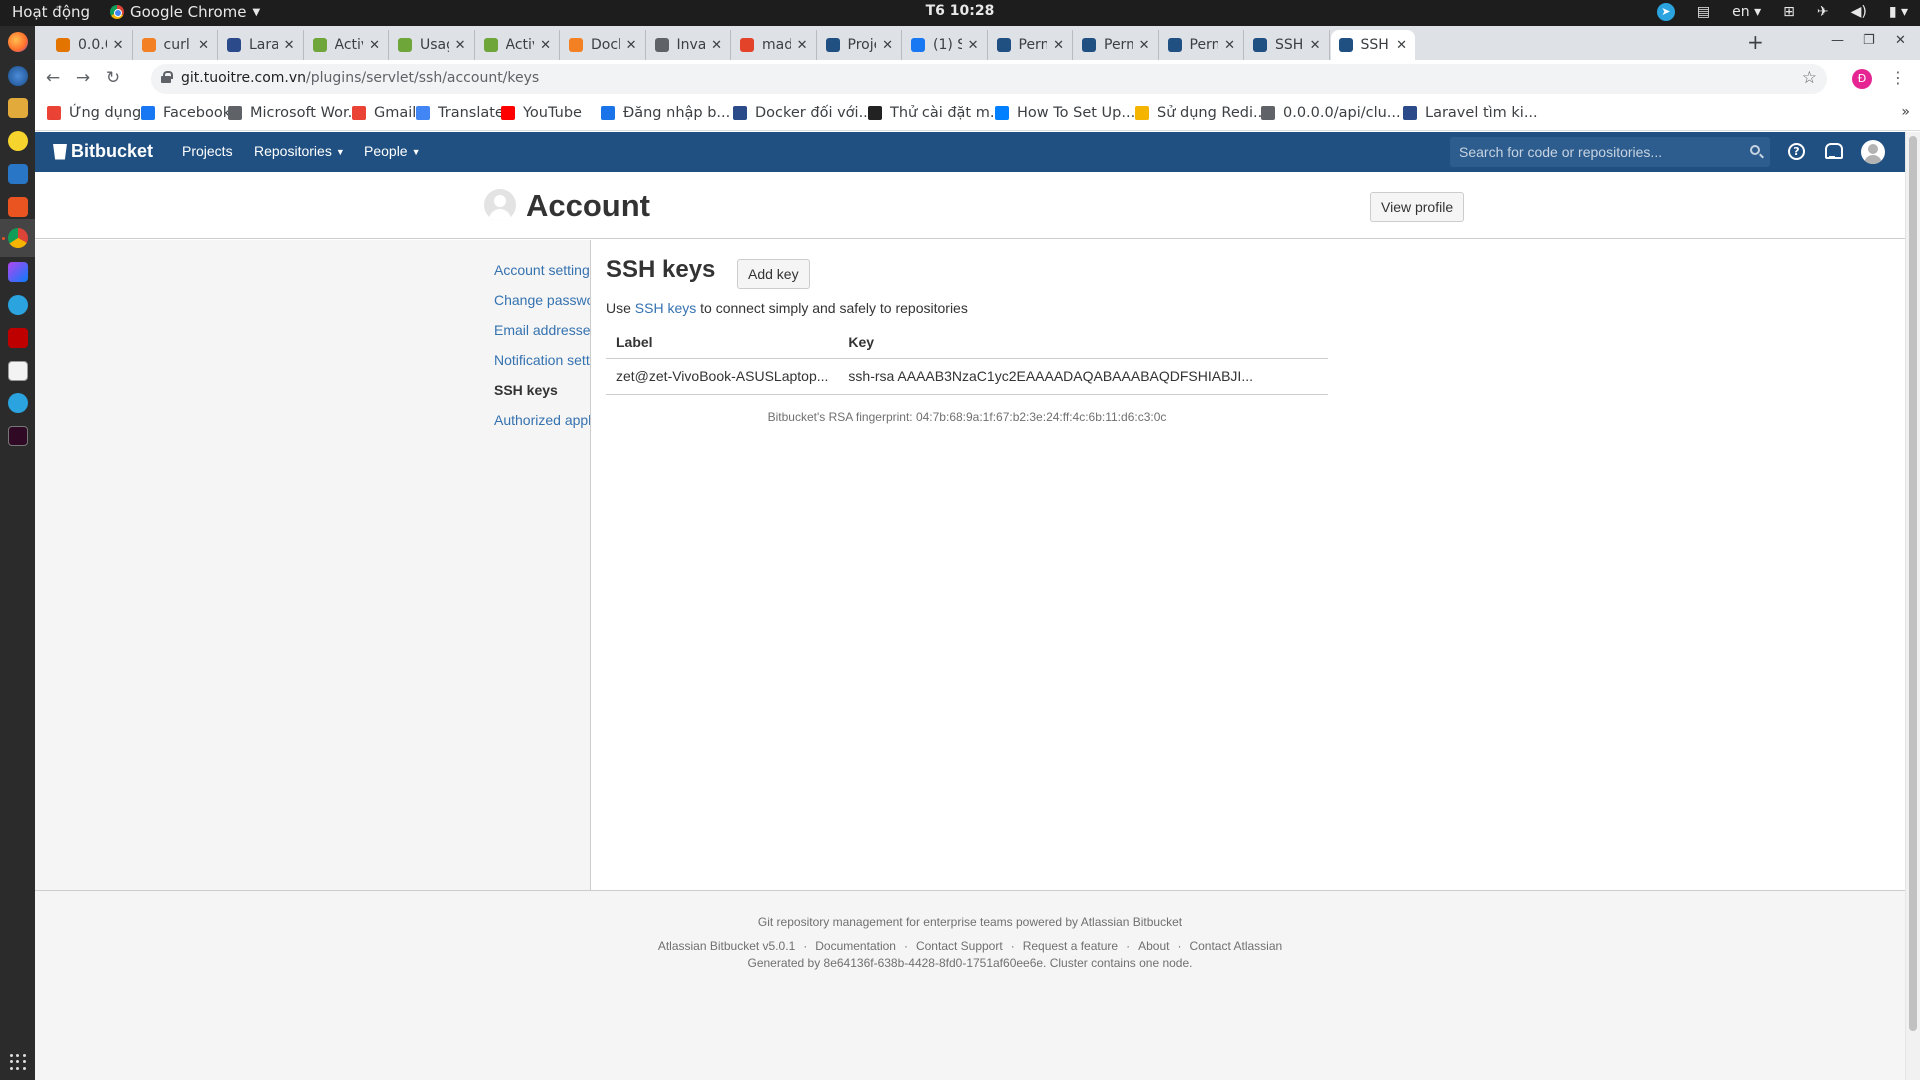  I want to click on footer-link: Request a feature, so click(1070, 946).